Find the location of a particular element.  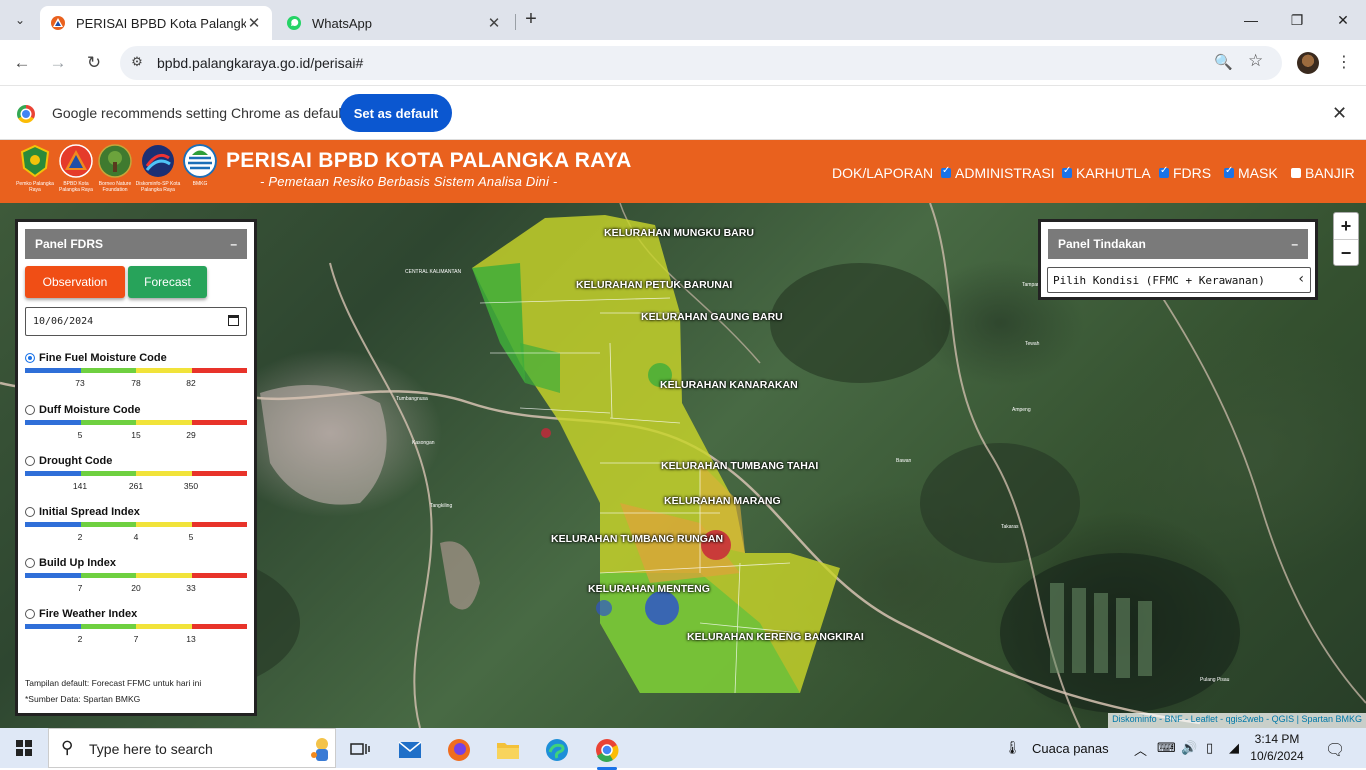

site-title: PERISAI BPBD KOTA PALANGKA RAYA is located at coordinates (429, 160).